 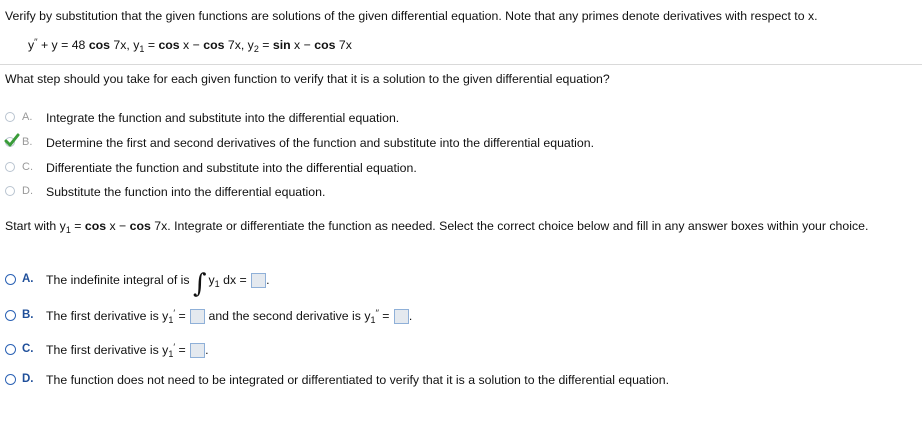 What do you see at coordinates (401, 316) in the screenshot?
I see `q2-b-second-answer-box` at bounding box center [401, 316].